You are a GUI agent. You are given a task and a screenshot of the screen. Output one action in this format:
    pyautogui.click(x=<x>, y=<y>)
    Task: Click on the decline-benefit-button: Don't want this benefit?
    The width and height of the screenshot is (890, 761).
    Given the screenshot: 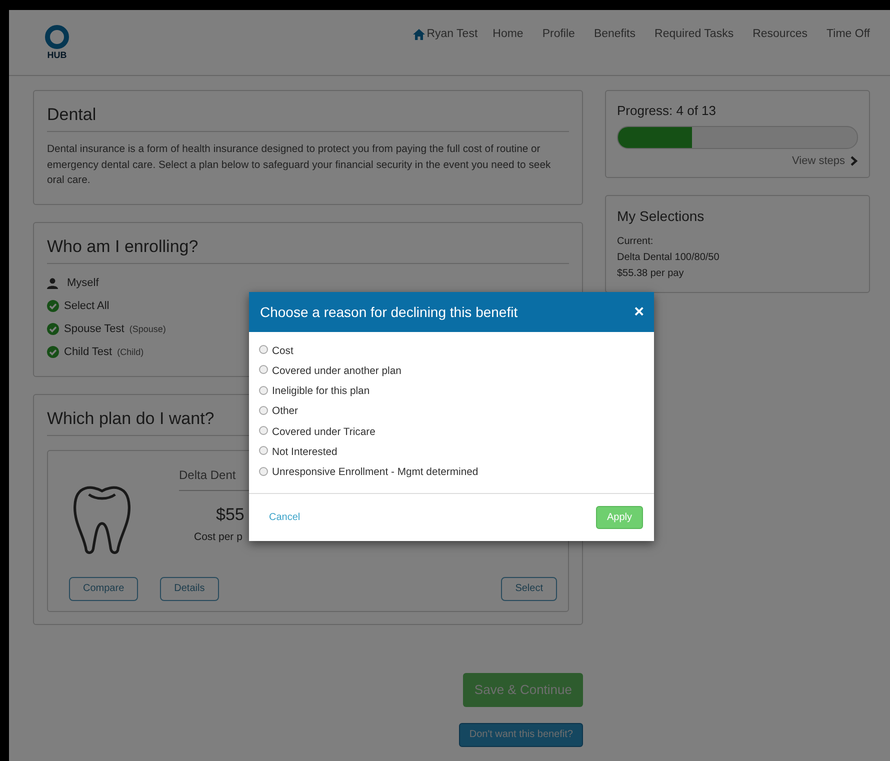 What is the action you would take?
    pyautogui.click(x=521, y=734)
    